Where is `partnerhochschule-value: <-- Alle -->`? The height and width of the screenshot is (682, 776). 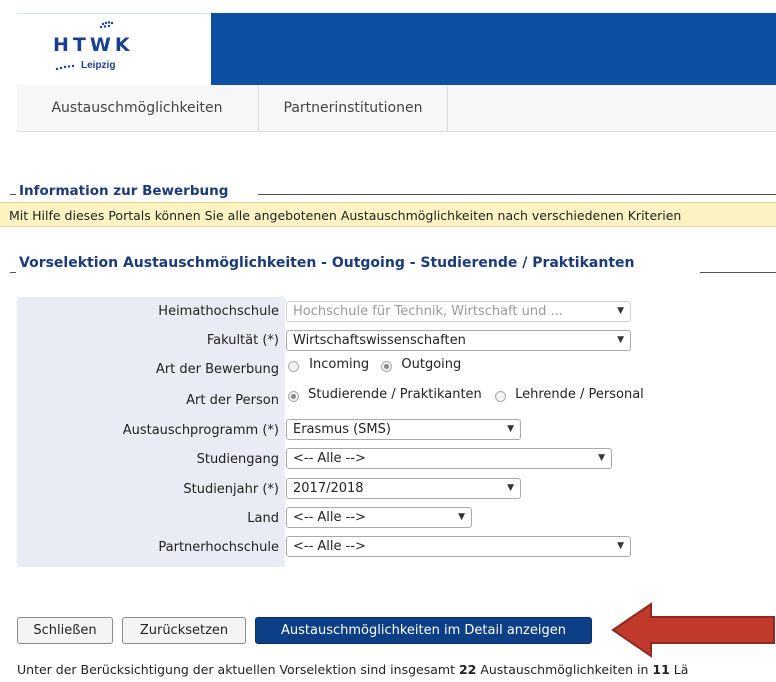
partnerhochschule-value: <-- Alle --> is located at coordinates (329, 546).